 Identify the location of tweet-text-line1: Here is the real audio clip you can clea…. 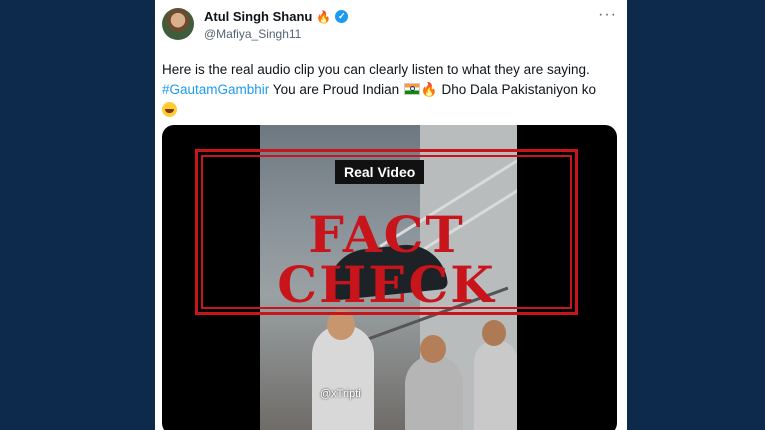
(376, 69).